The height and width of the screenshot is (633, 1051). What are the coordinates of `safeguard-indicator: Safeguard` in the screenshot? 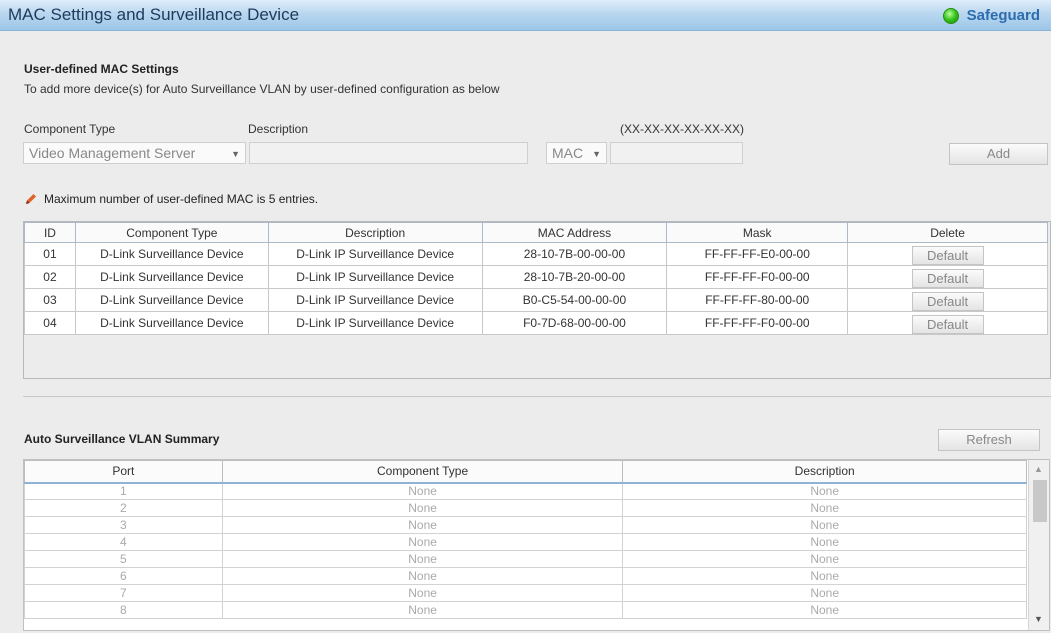 It's located at (991, 15).